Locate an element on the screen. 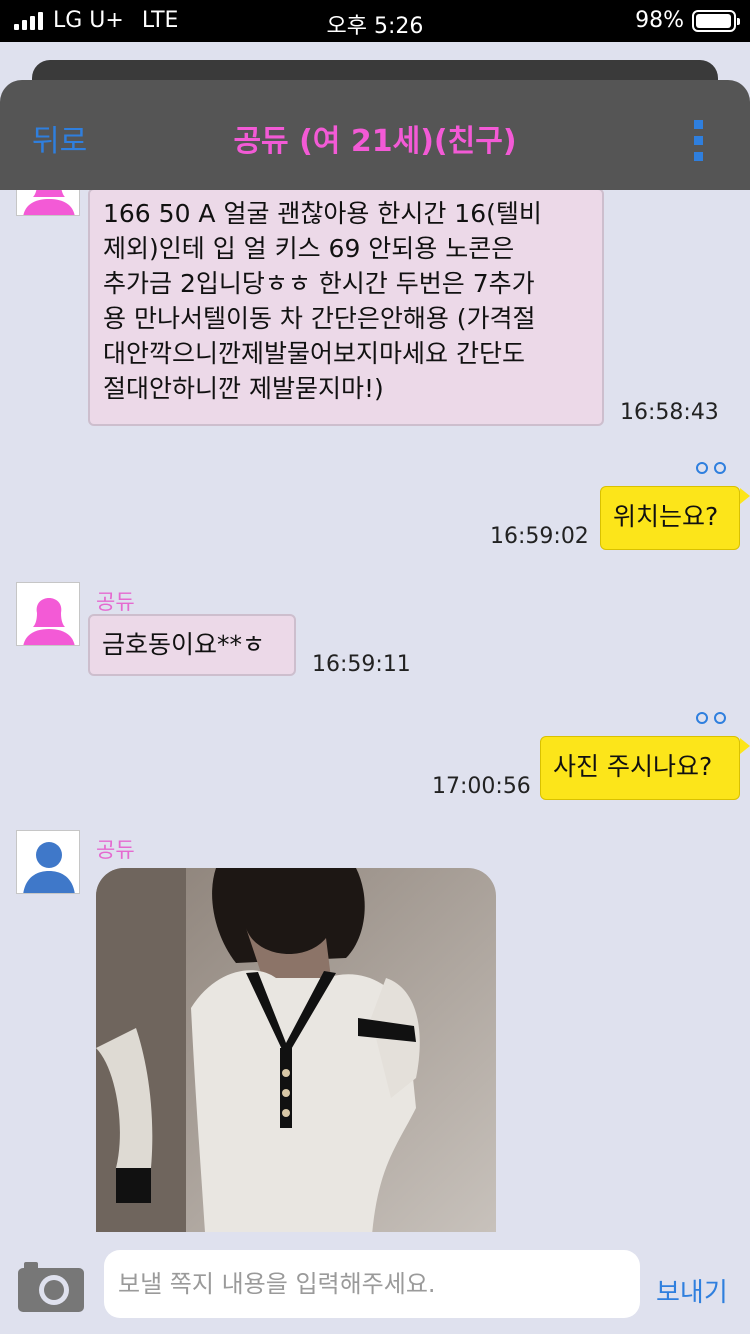 The height and width of the screenshot is (1334, 750). message-time: 16:59:11 is located at coordinates (361, 664).